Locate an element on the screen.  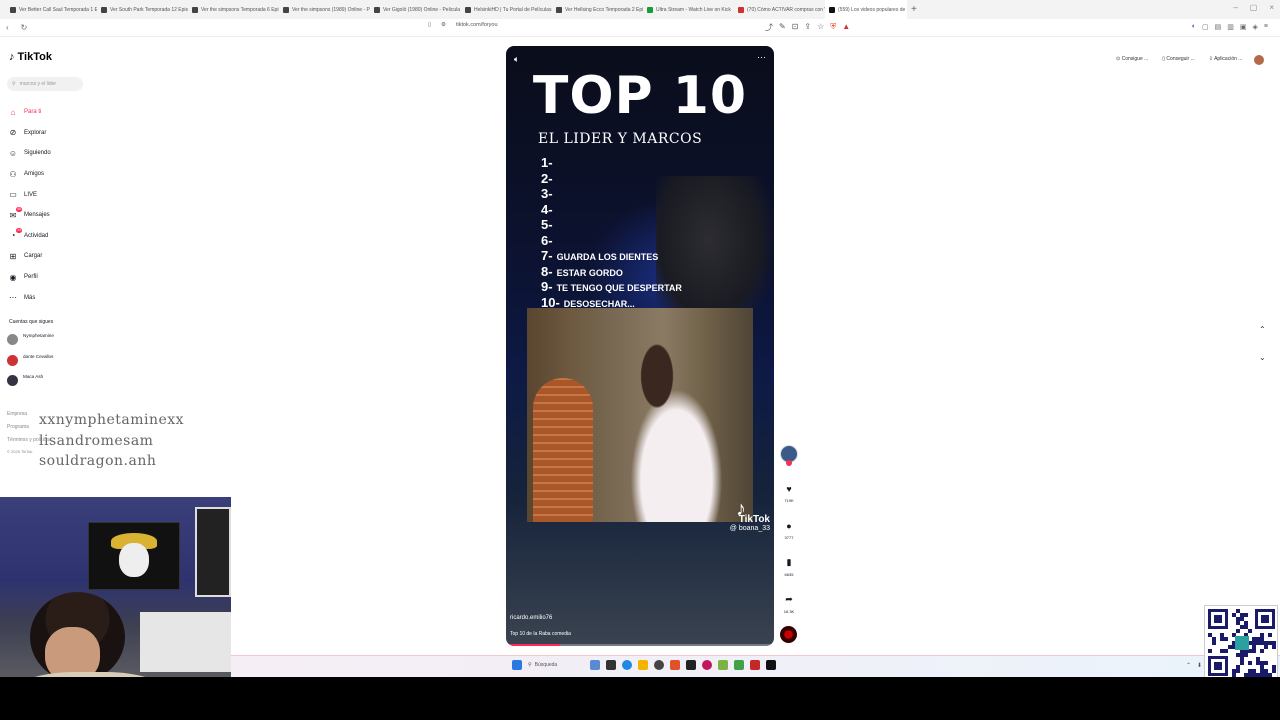
sidebar-item-label: Explorar is located at coordinates (35, 132).